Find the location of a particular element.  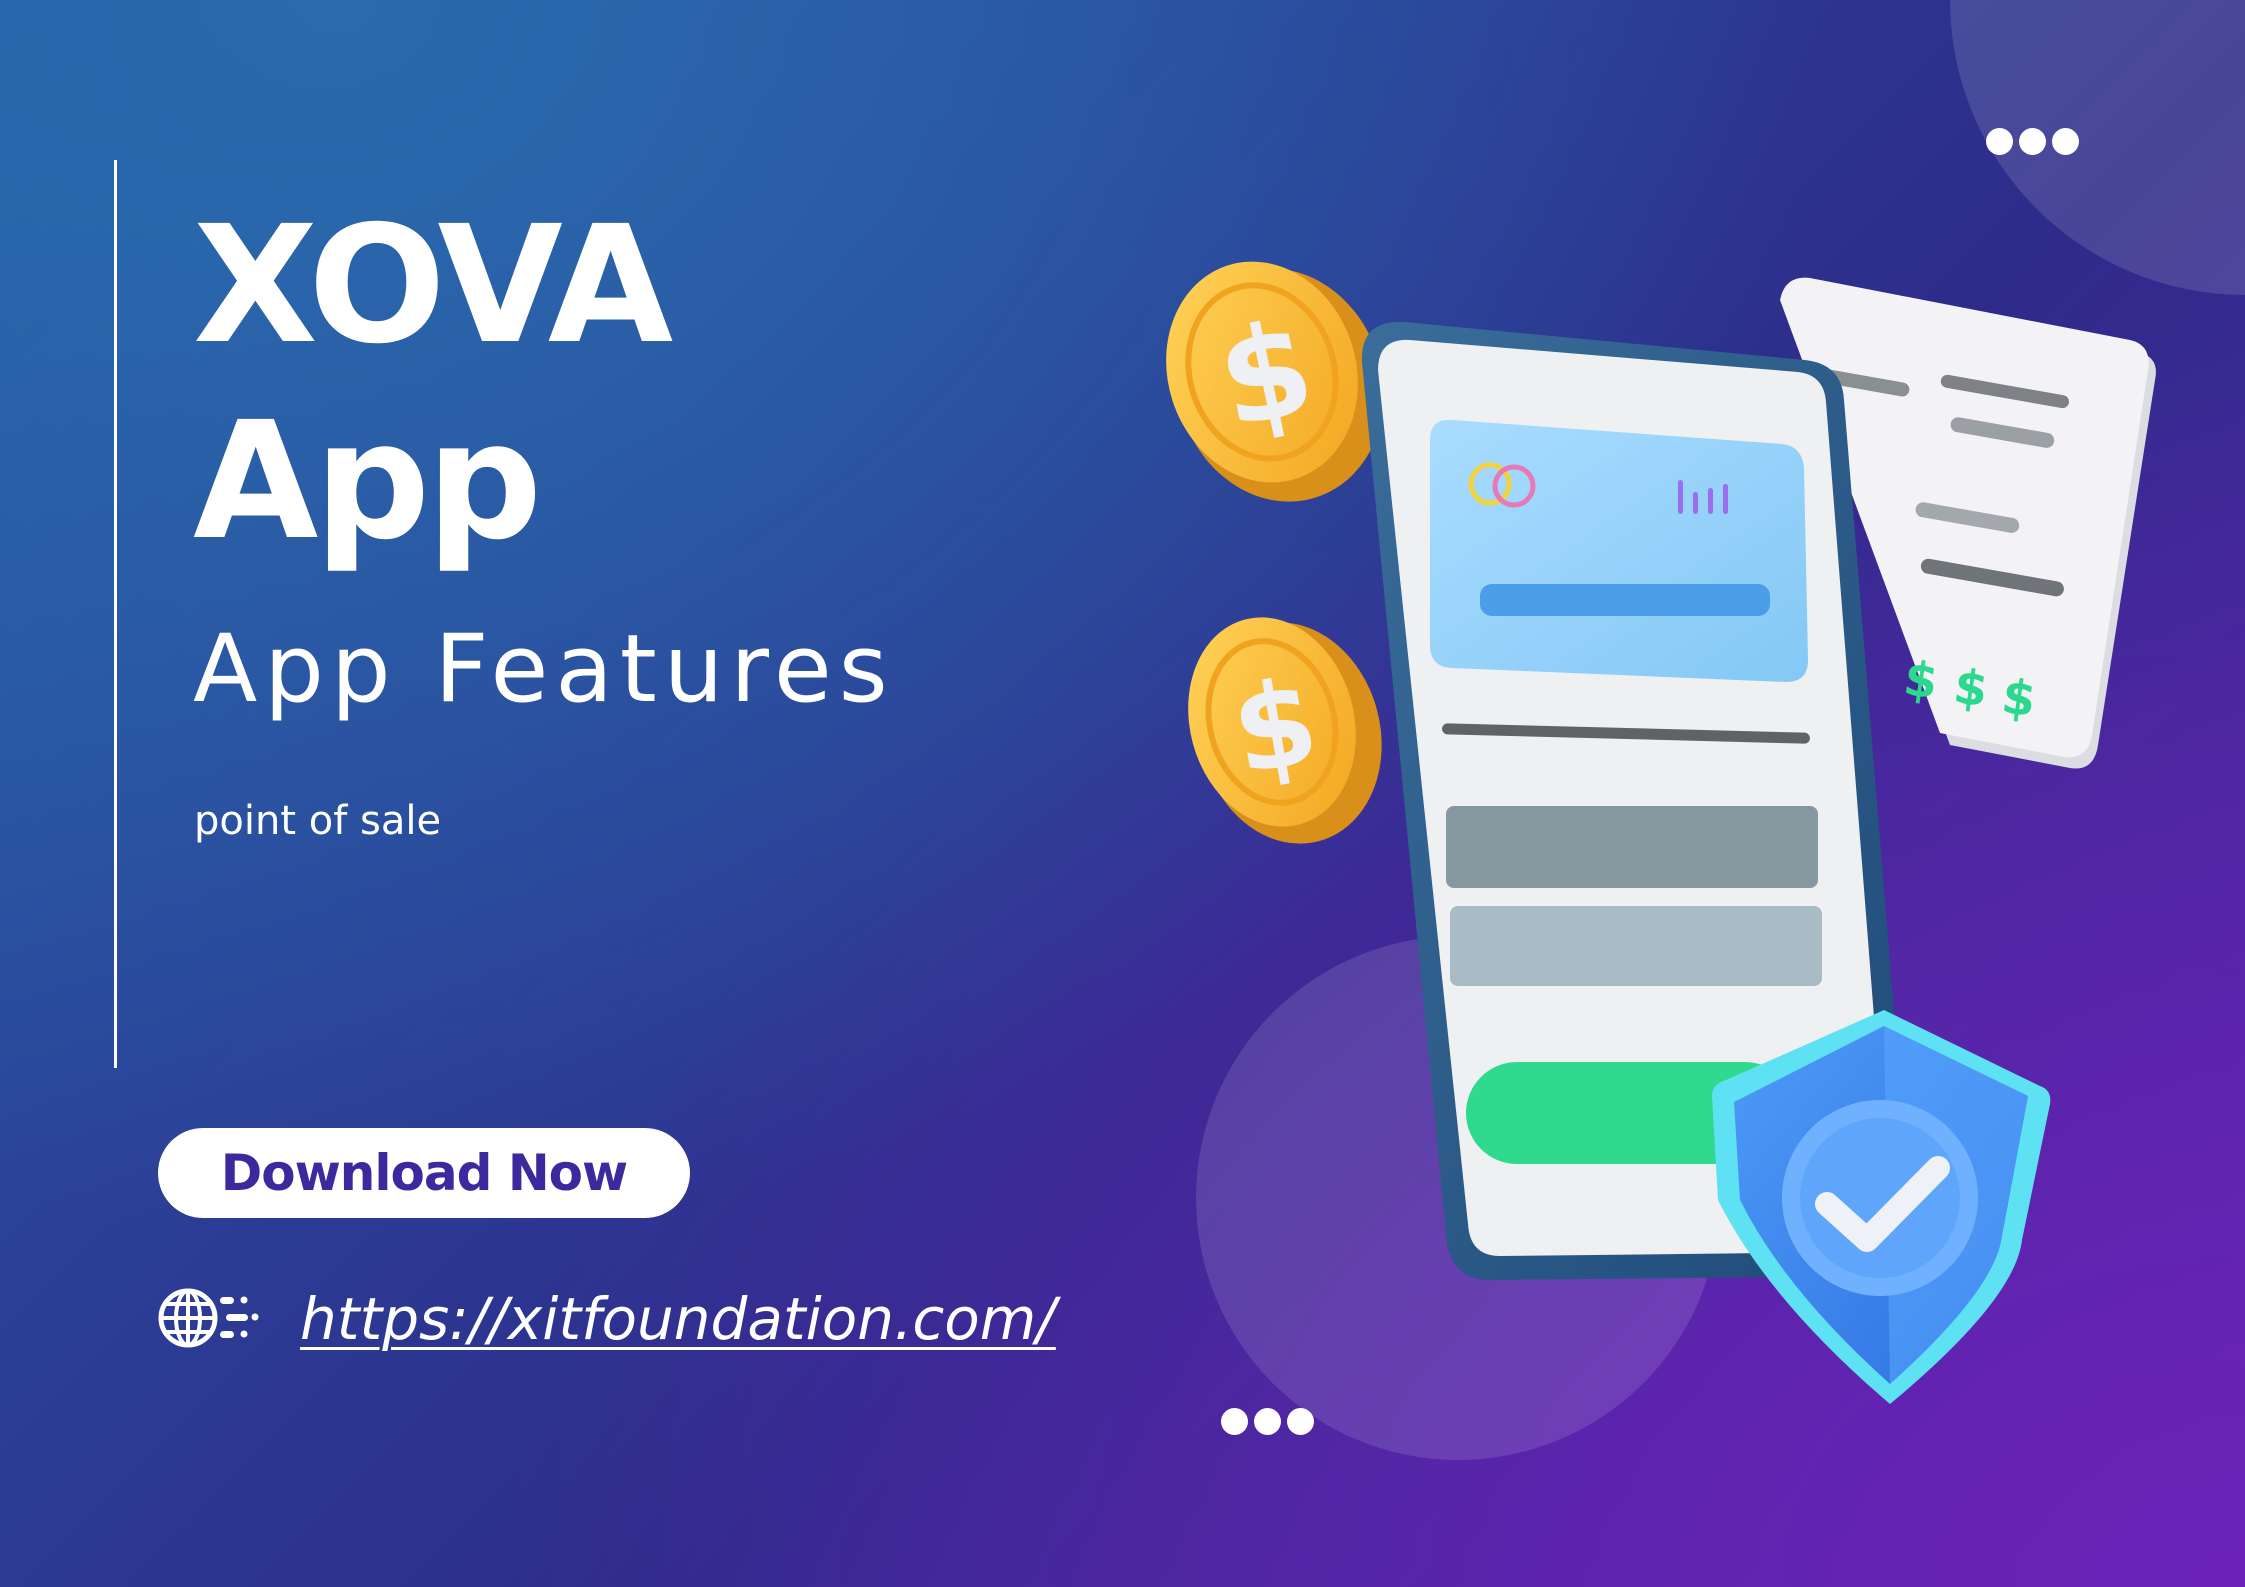

page-subtitle: App Features is located at coordinates (544, 669).